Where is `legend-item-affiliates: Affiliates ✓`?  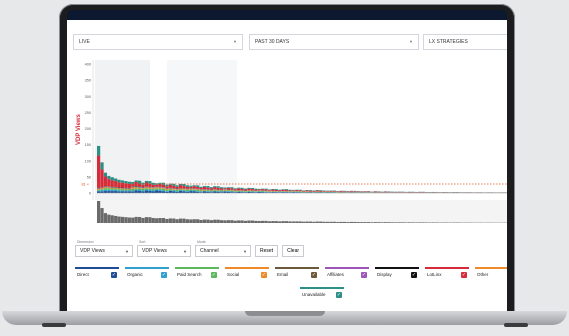
legend-item-affiliates: Affiliates ✓ is located at coordinates (347, 274).